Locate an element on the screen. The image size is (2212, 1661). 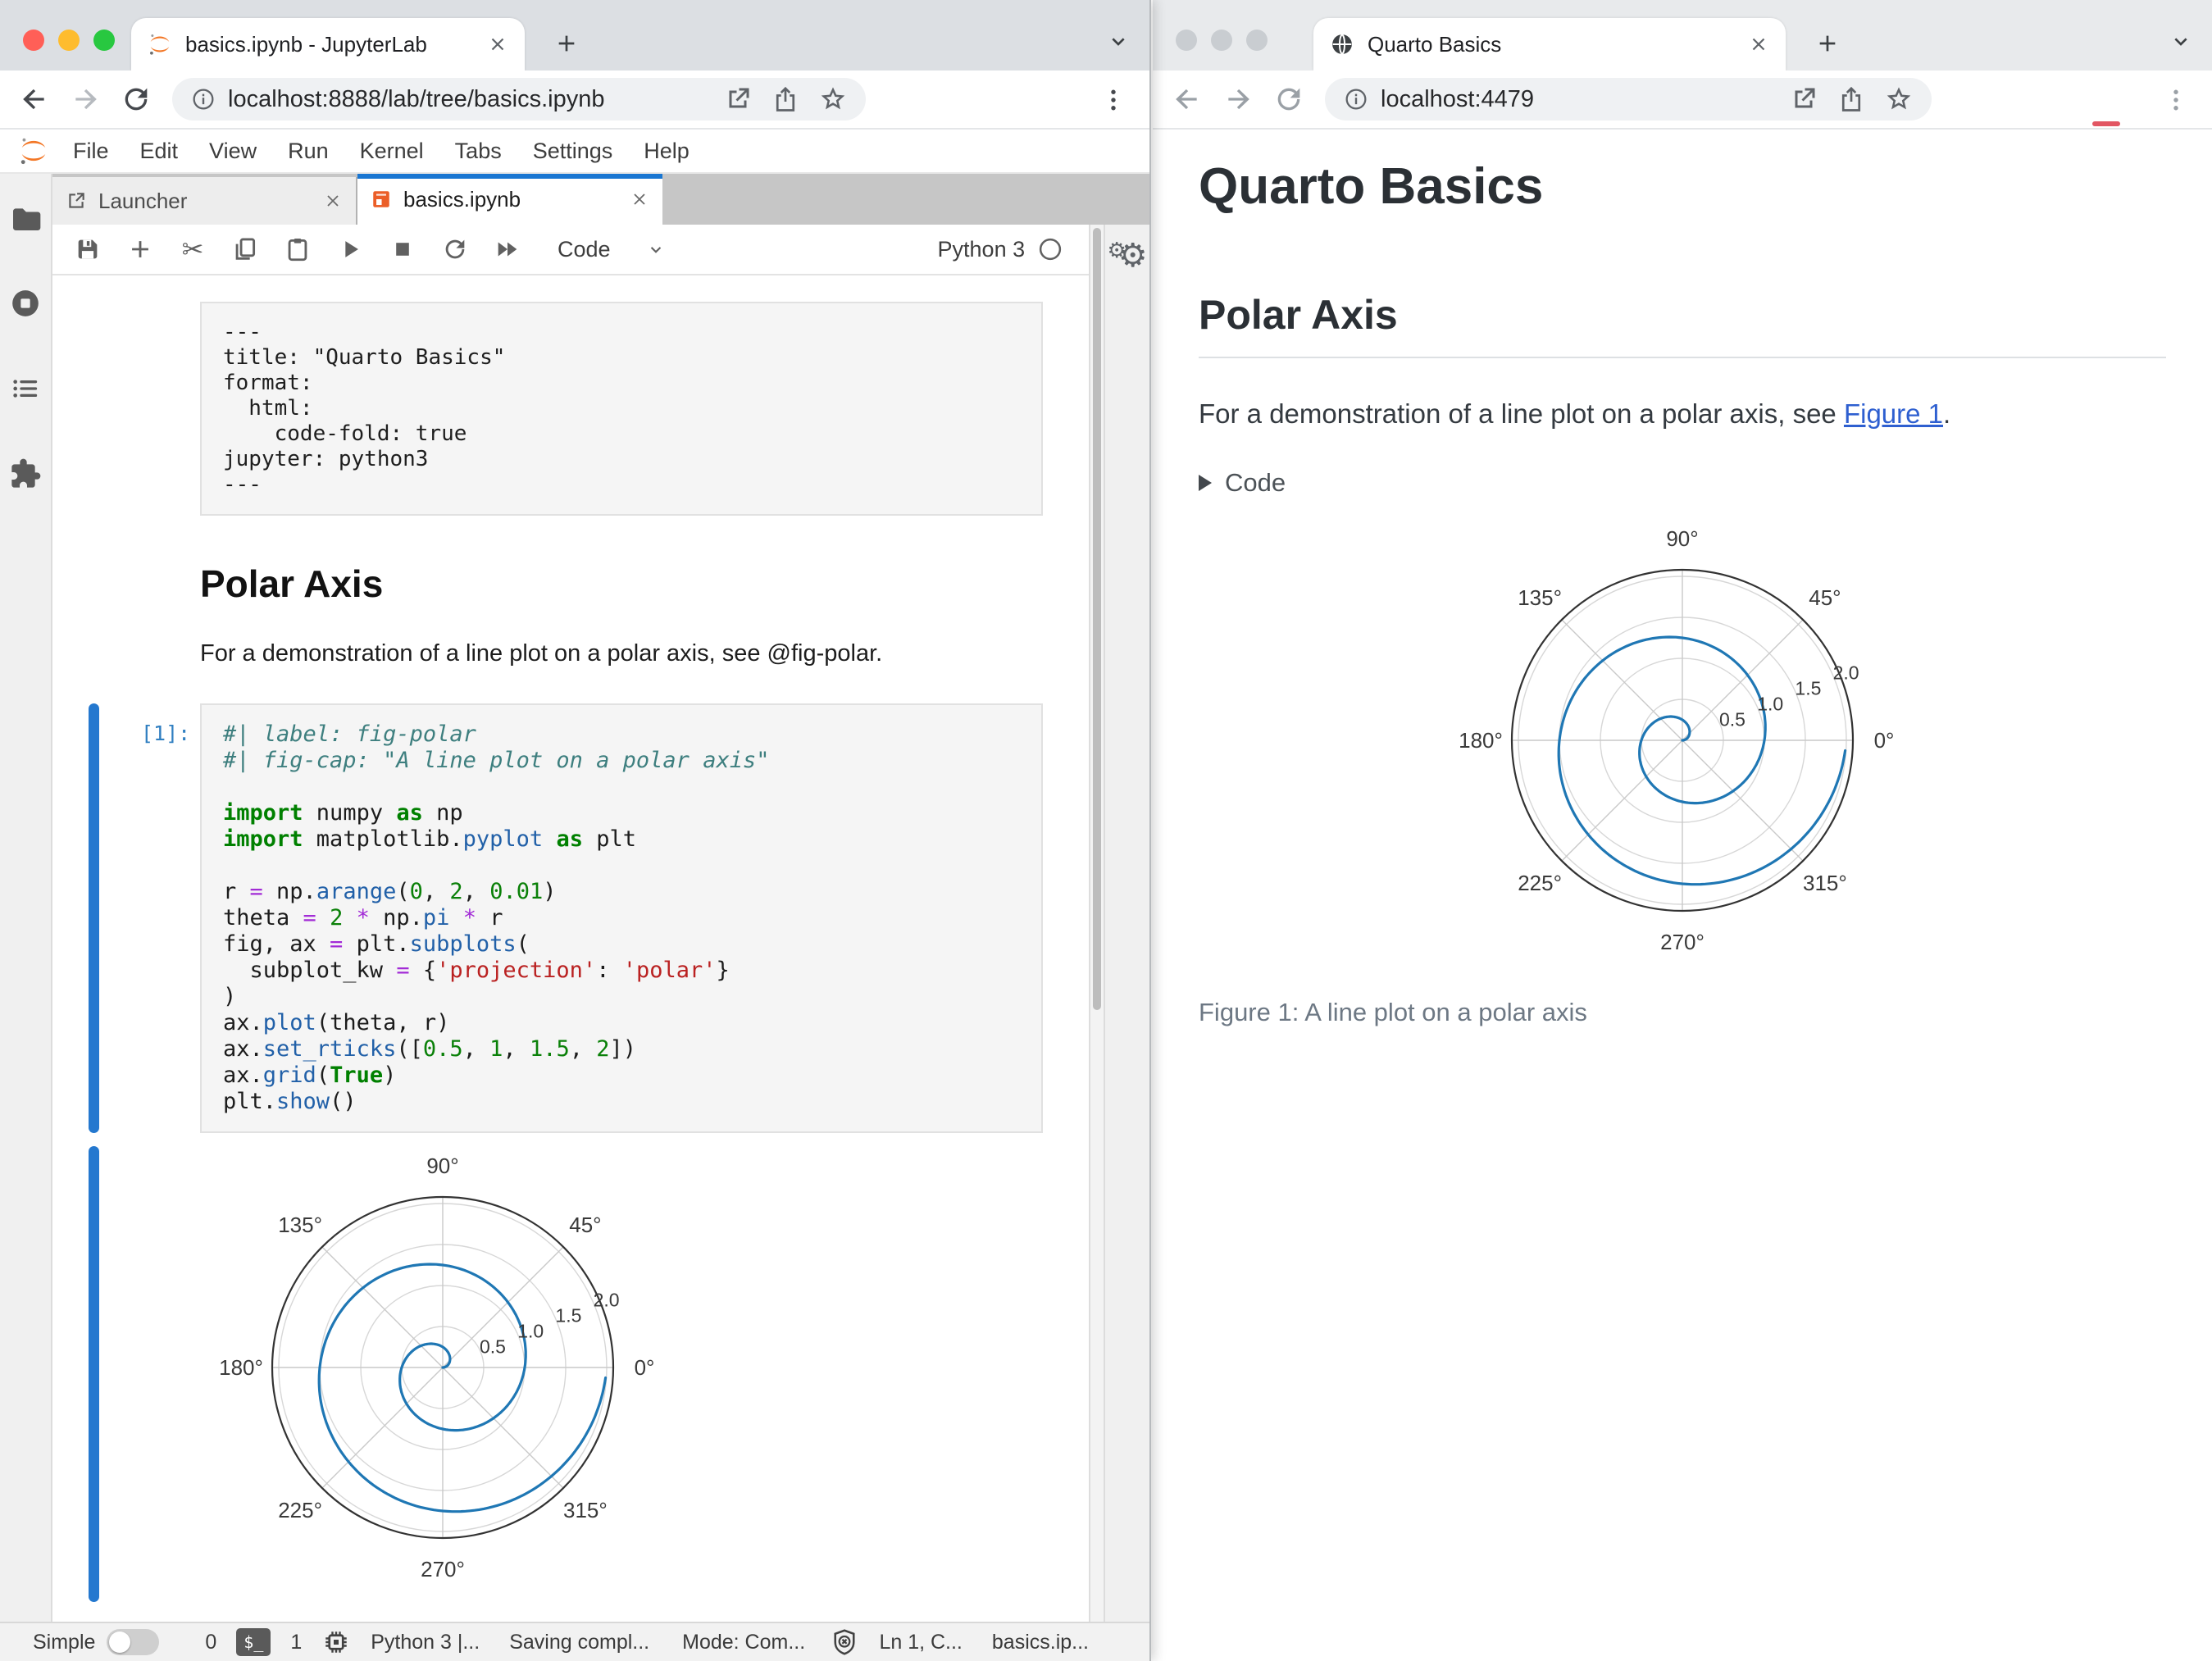
table-of-contents-icon is located at coordinates (26, 388).